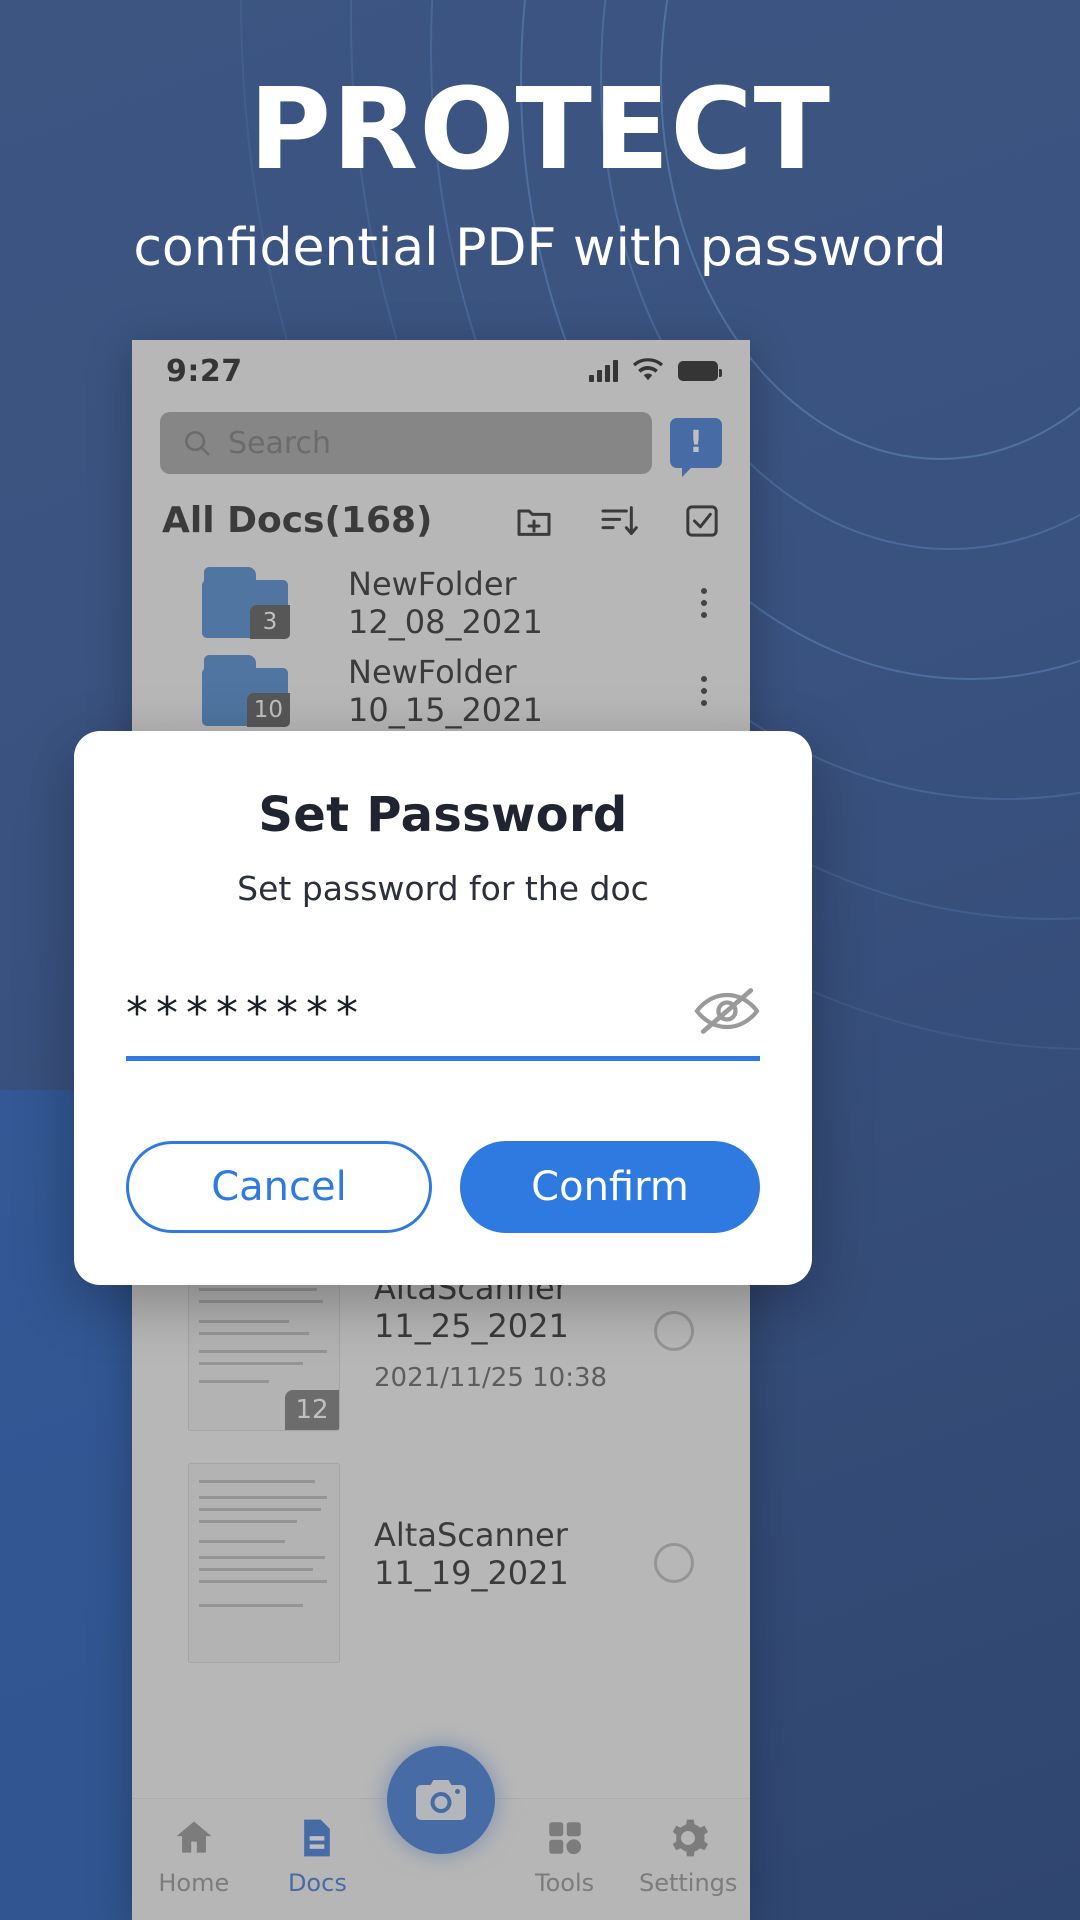 The image size is (1080, 1920). Describe the element at coordinates (441, 1800) in the screenshot. I see `camera-icon` at that location.